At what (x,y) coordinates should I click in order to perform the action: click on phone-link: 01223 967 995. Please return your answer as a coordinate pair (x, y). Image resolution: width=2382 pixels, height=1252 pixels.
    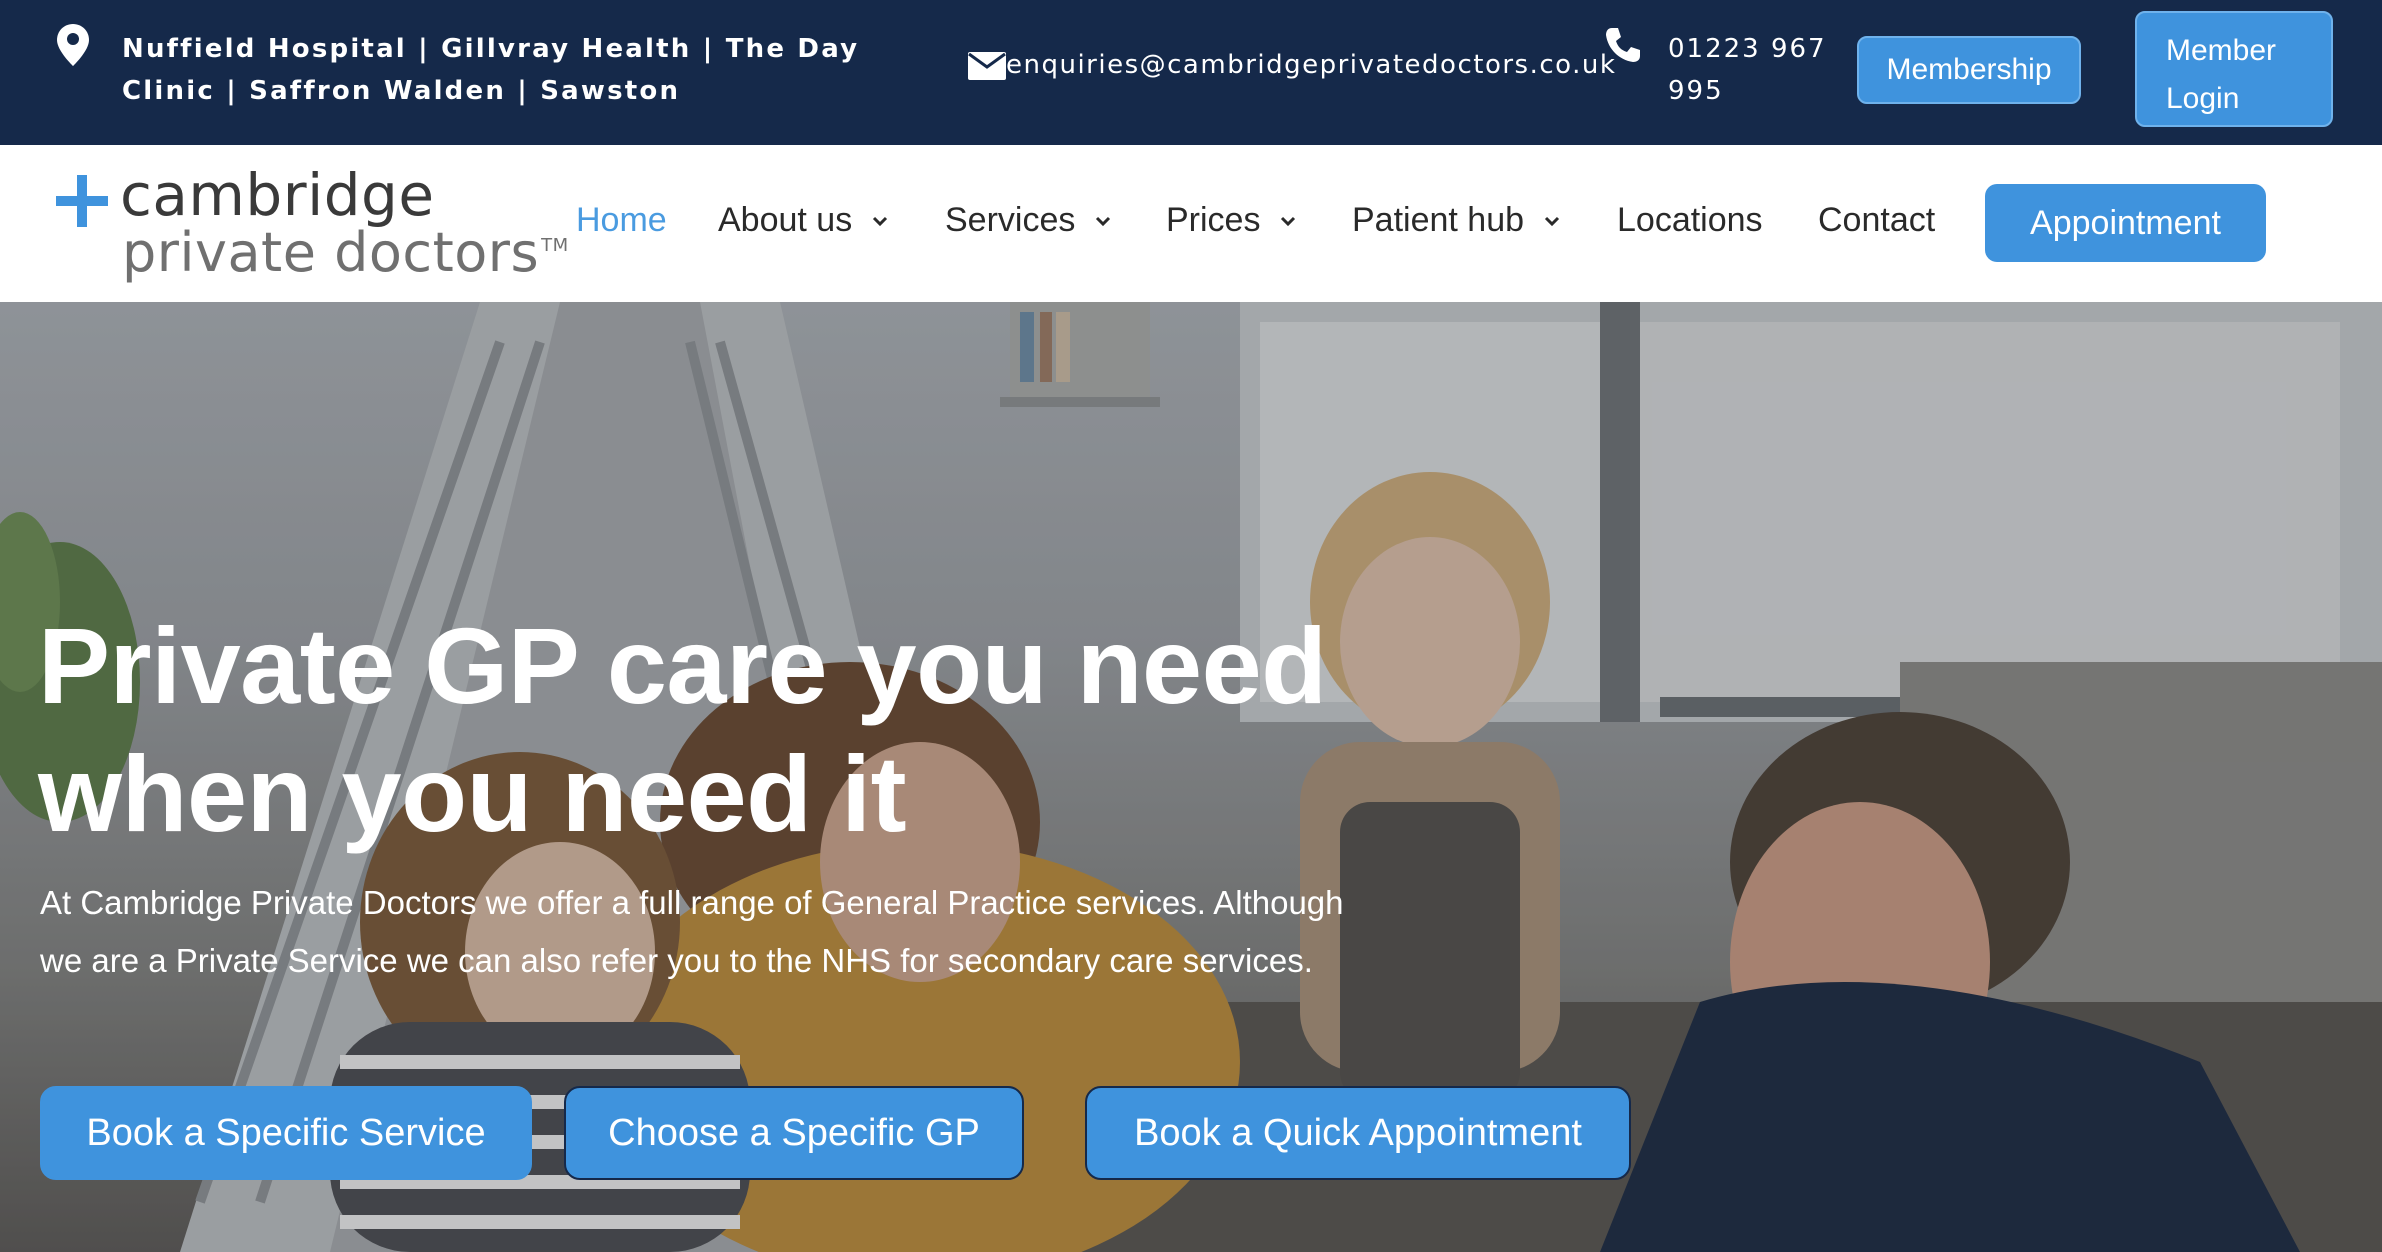
    Looking at the image, I should click on (1748, 70).